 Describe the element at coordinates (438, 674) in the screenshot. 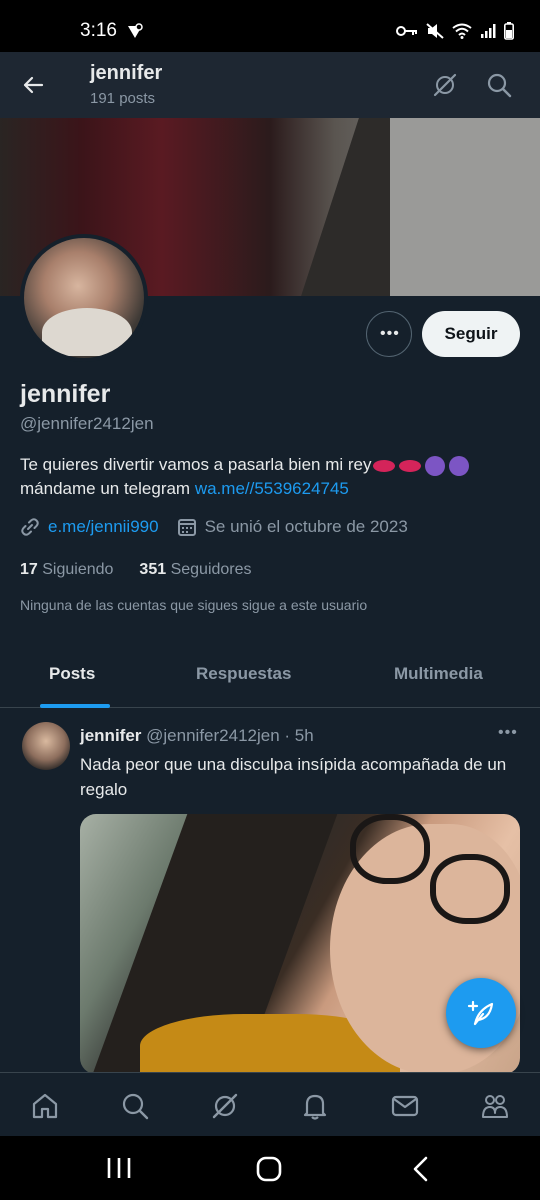

I see `tab-media: Multimedia` at that location.